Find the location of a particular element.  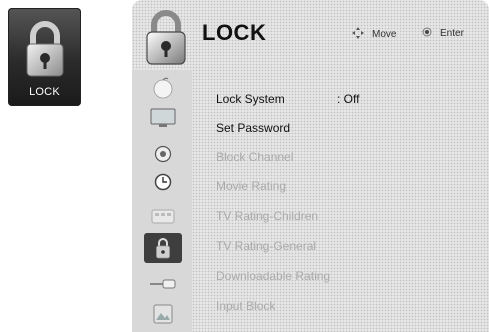

category-lock is located at coordinates (163, 248).